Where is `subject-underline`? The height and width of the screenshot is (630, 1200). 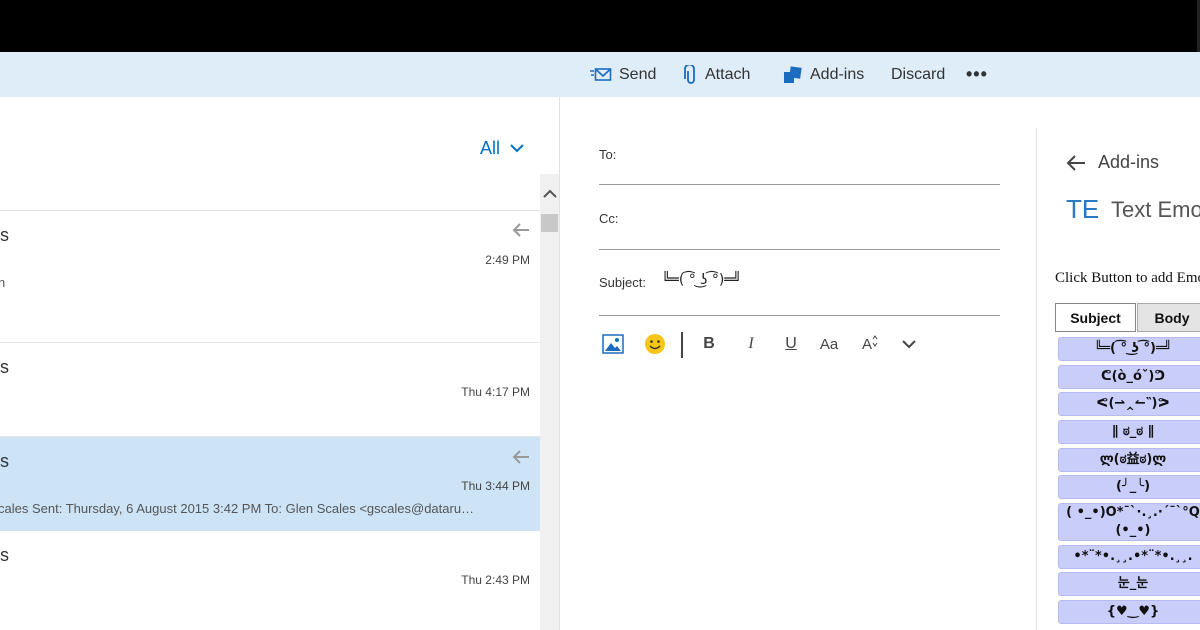
subject-underline is located at coordinates (799, 315).